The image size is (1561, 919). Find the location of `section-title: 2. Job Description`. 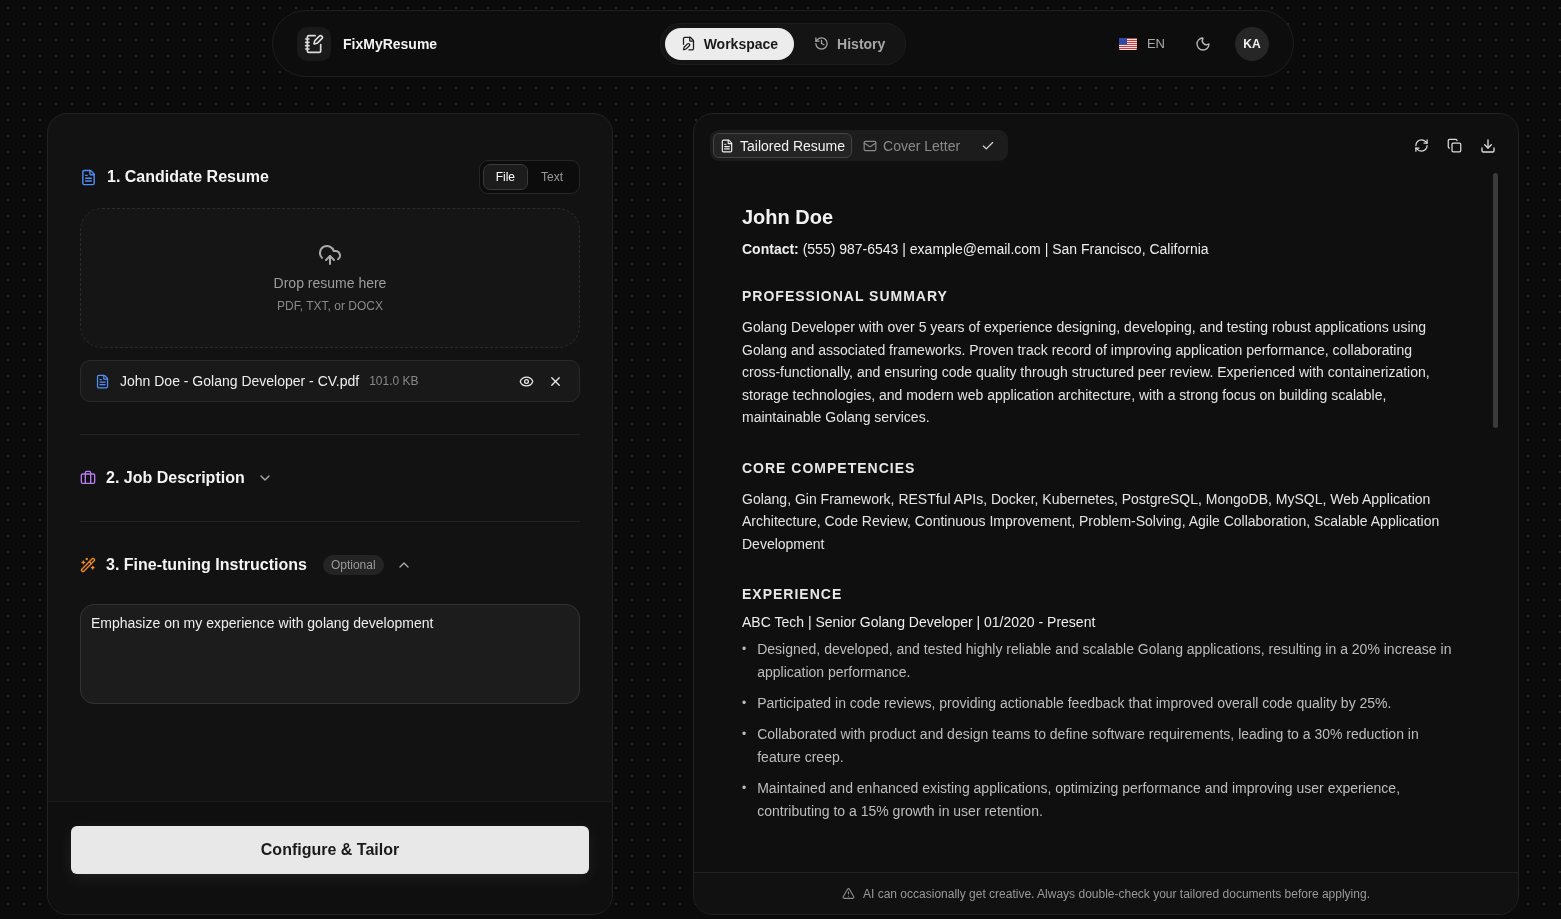

section-title: 2. Job Description is located at coordinates (175, 478).